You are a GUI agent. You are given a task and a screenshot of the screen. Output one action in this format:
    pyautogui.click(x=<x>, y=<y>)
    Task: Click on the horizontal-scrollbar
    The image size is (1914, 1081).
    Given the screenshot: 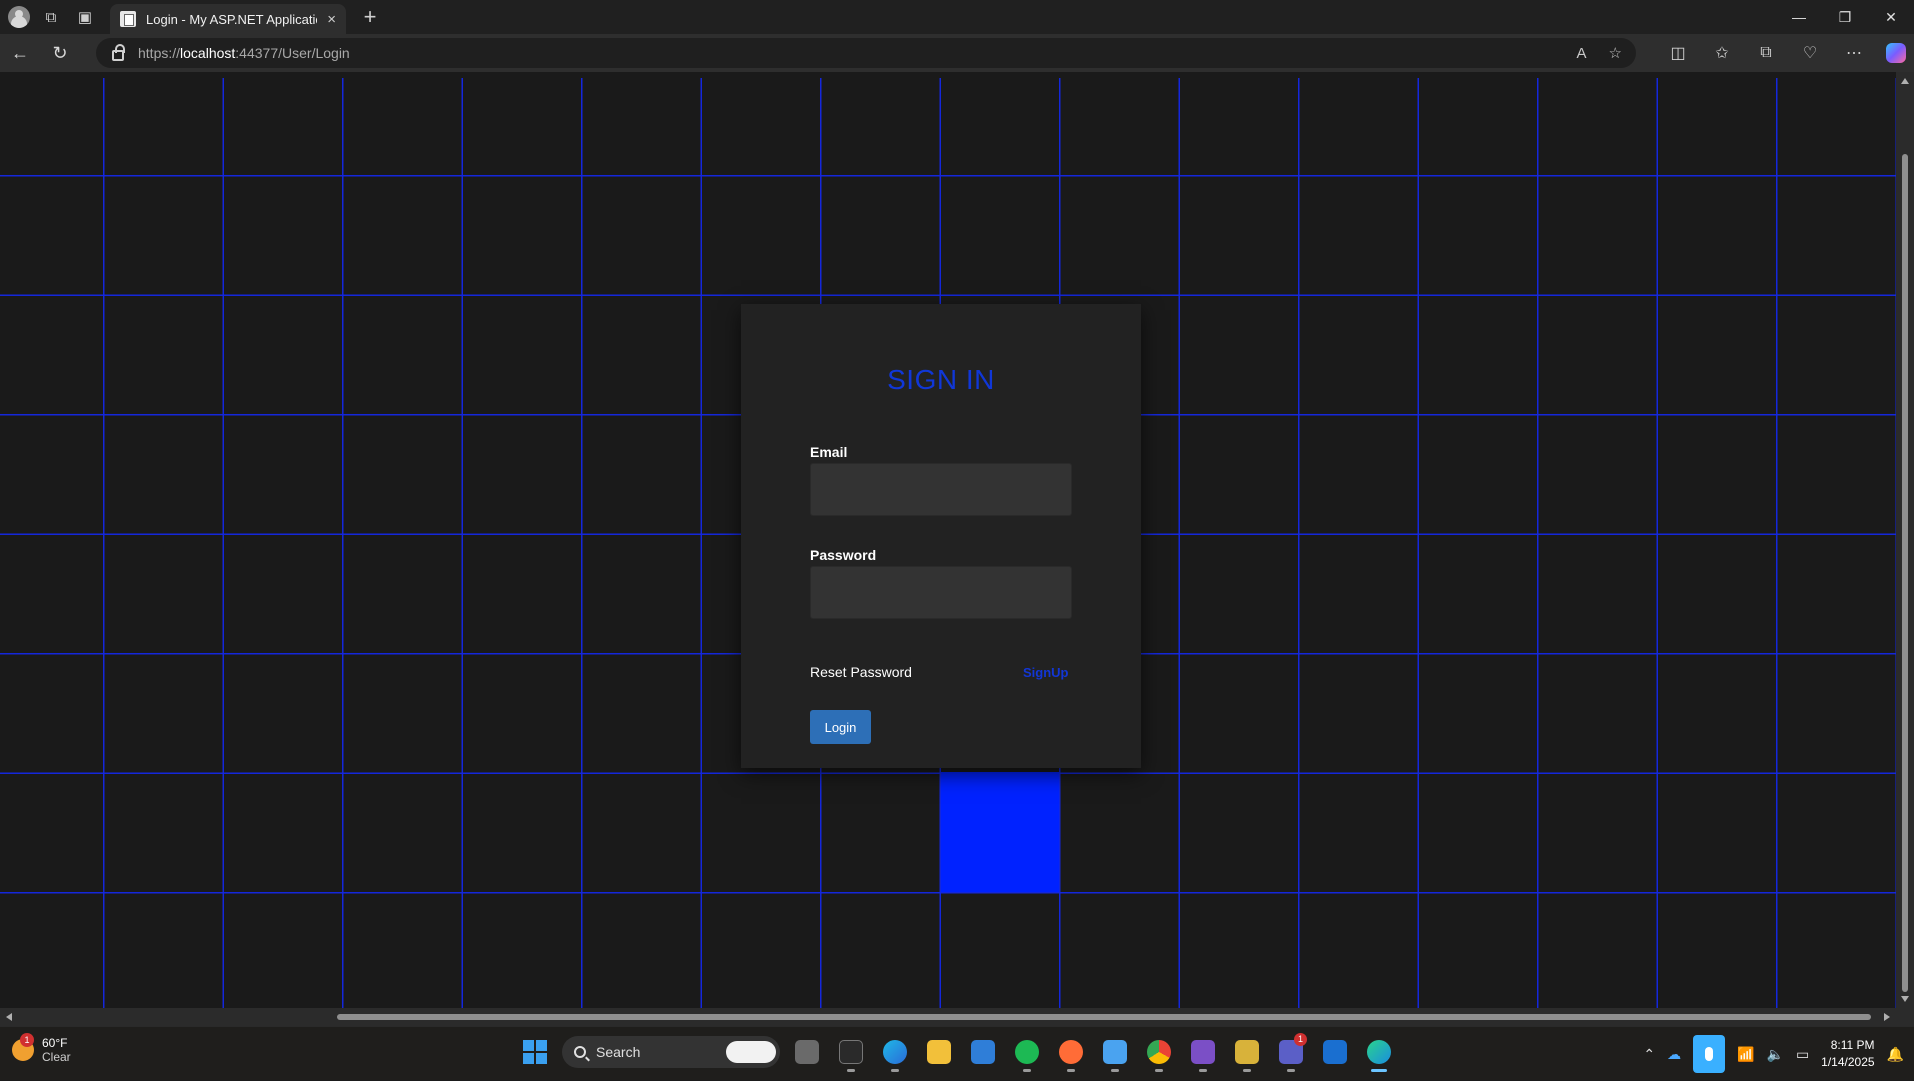 What is the action you would take?
    pyautogui.click(x=948, y=1017)
    